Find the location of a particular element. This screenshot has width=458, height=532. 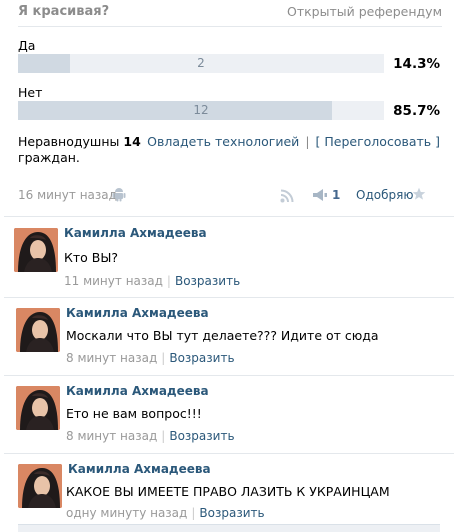

comment-time: одну минуту назад is located at coordinates (126, 513).